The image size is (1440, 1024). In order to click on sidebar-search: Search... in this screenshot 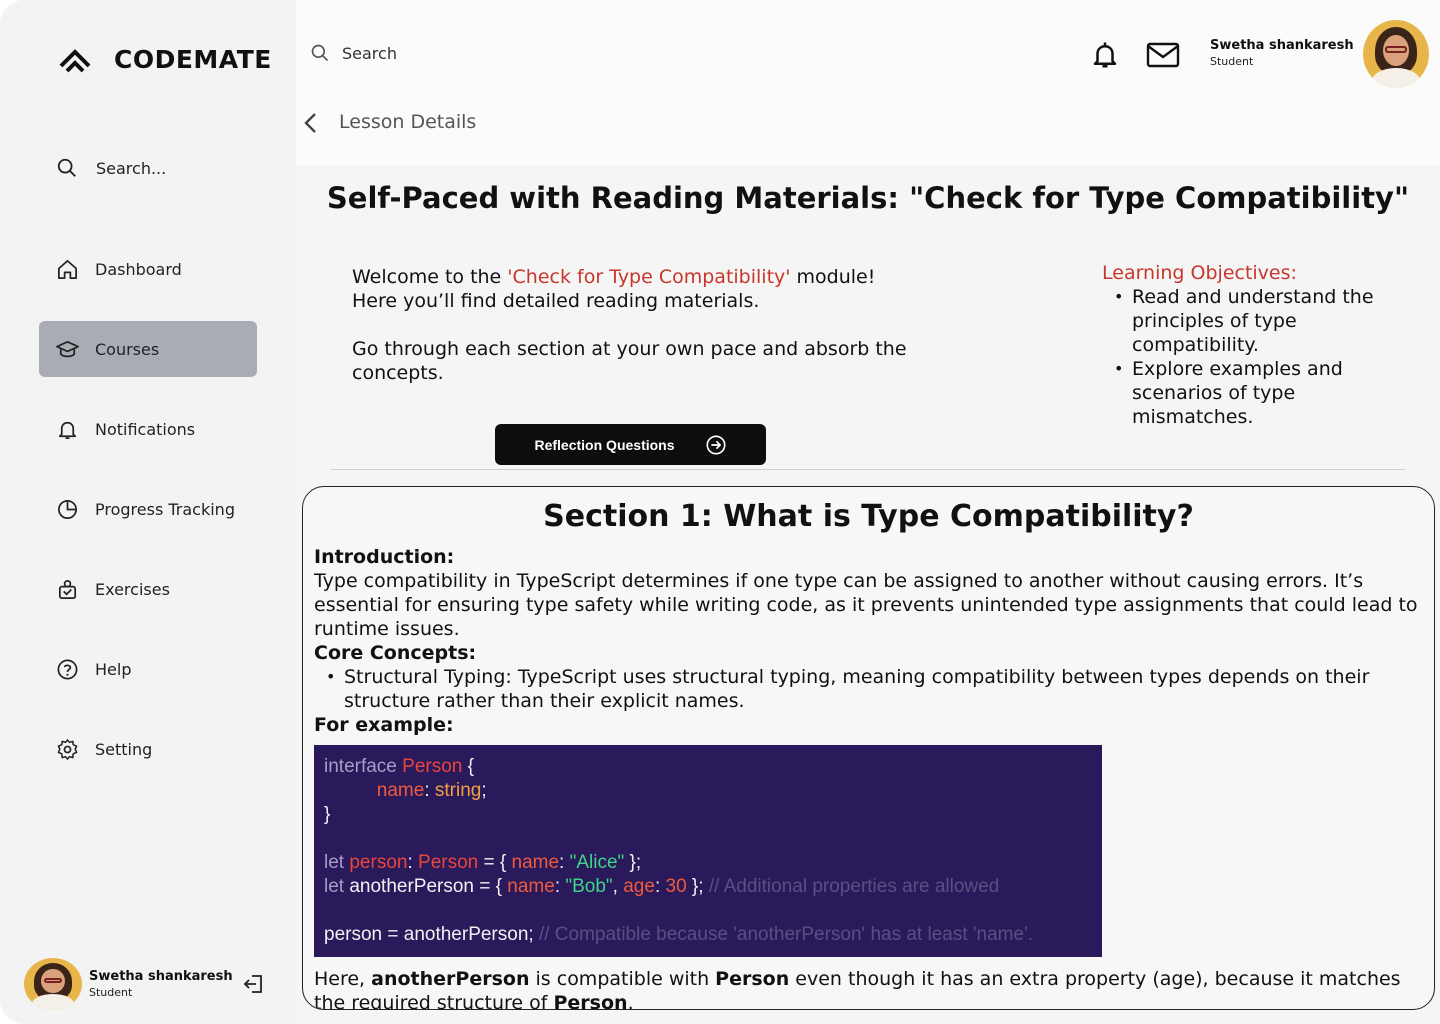, I will do `click(111, 168)`.